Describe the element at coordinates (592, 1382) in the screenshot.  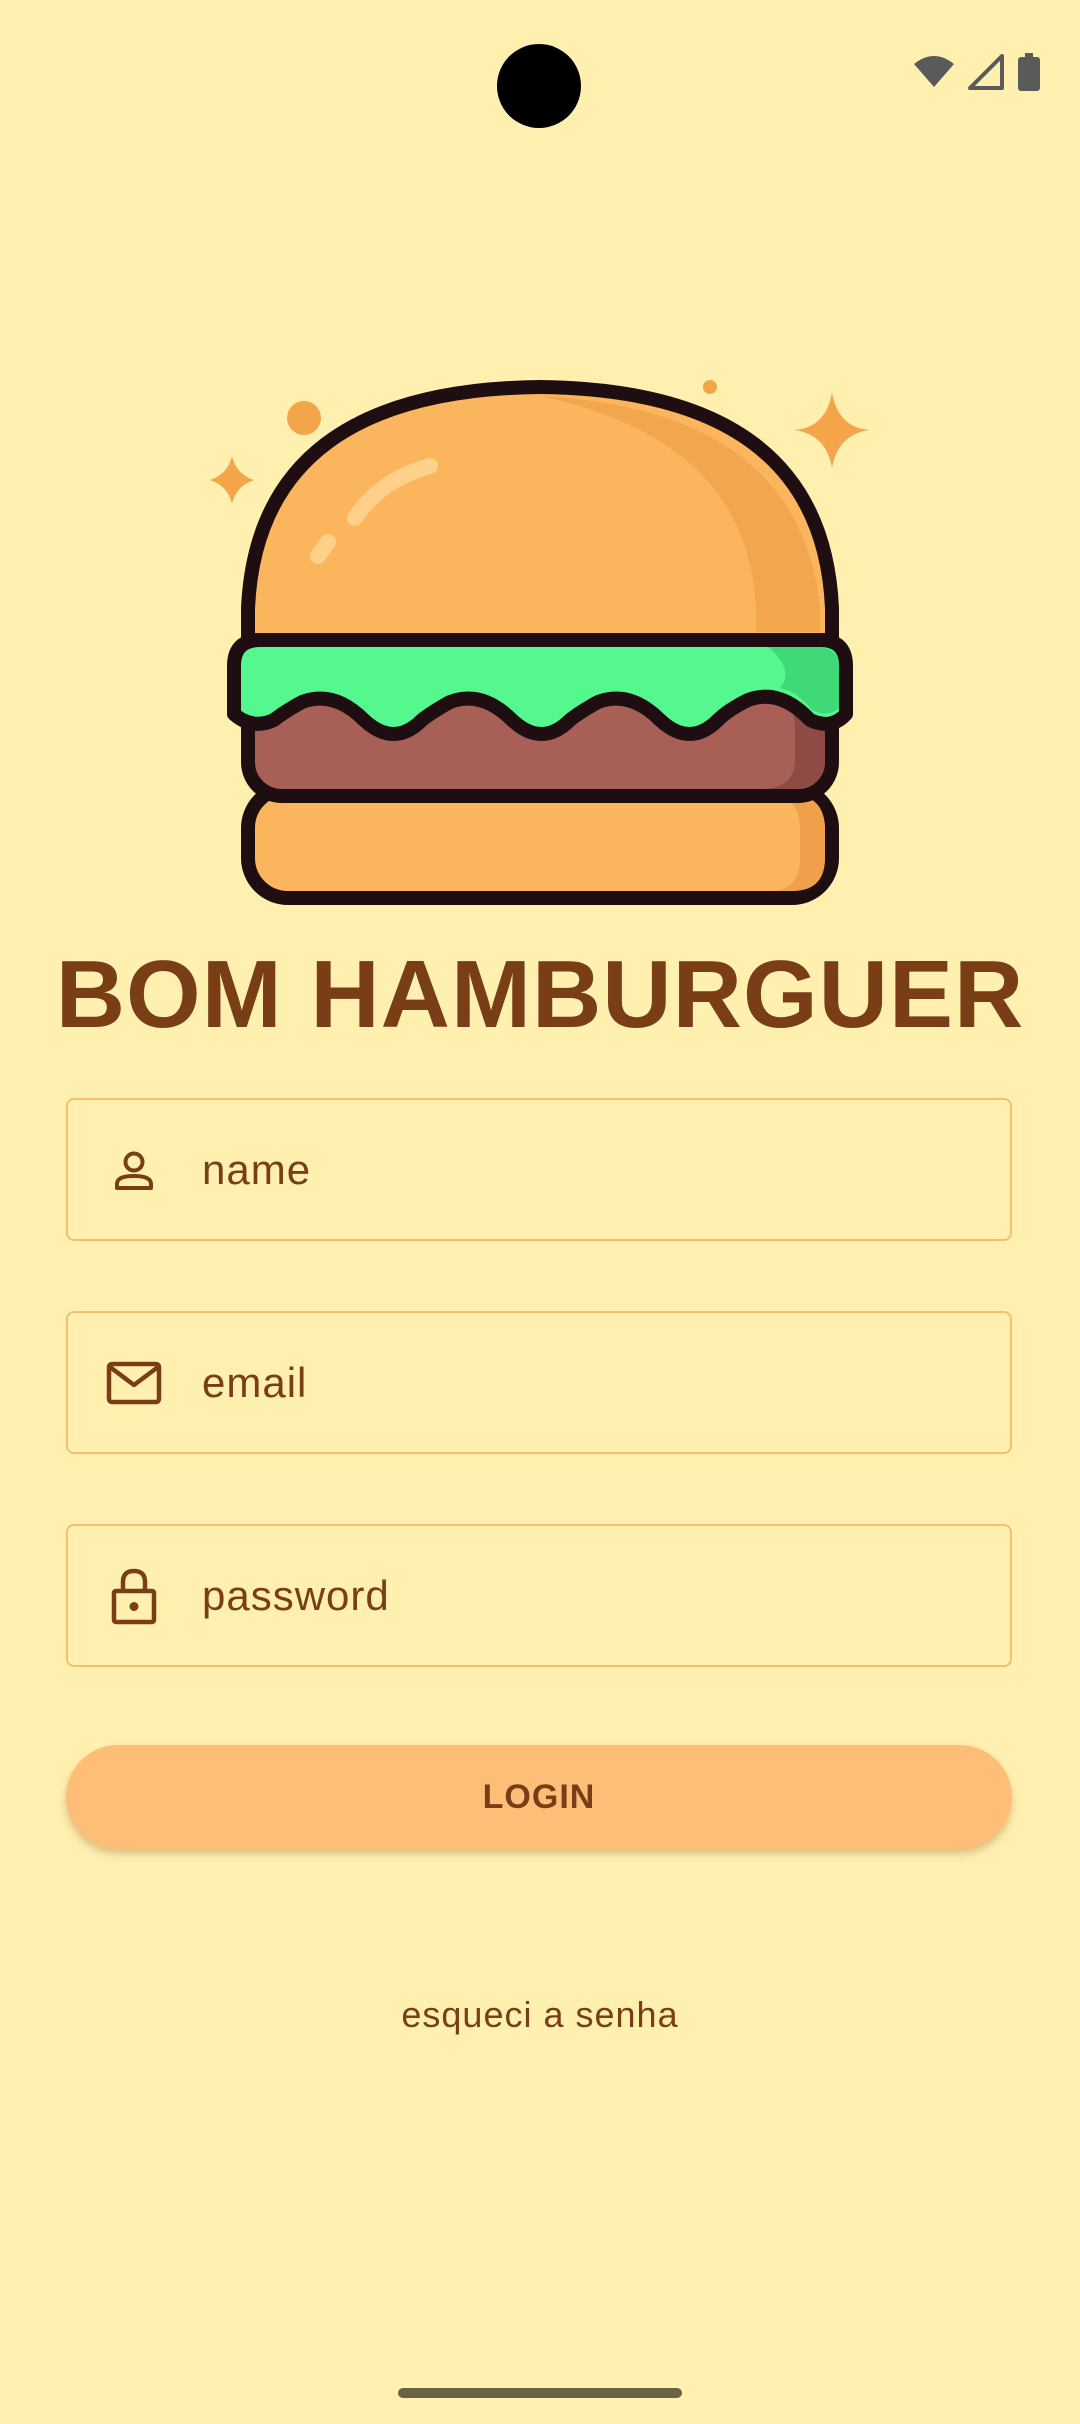
I see `email-input` at that location.